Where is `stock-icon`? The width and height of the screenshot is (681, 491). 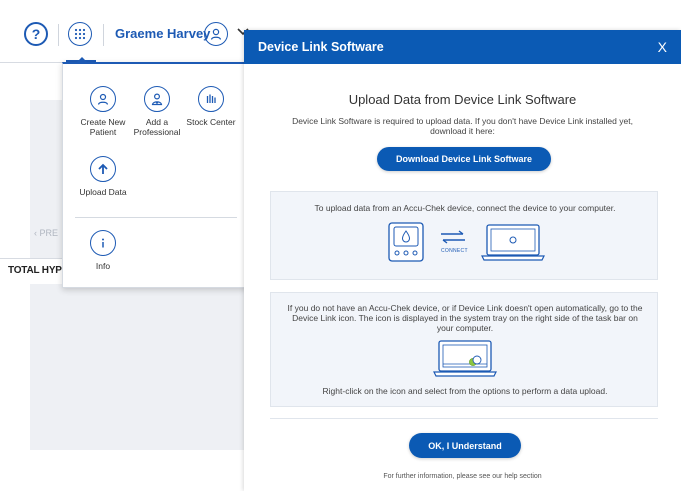
stock-icon is located at coordinates (211, 99).